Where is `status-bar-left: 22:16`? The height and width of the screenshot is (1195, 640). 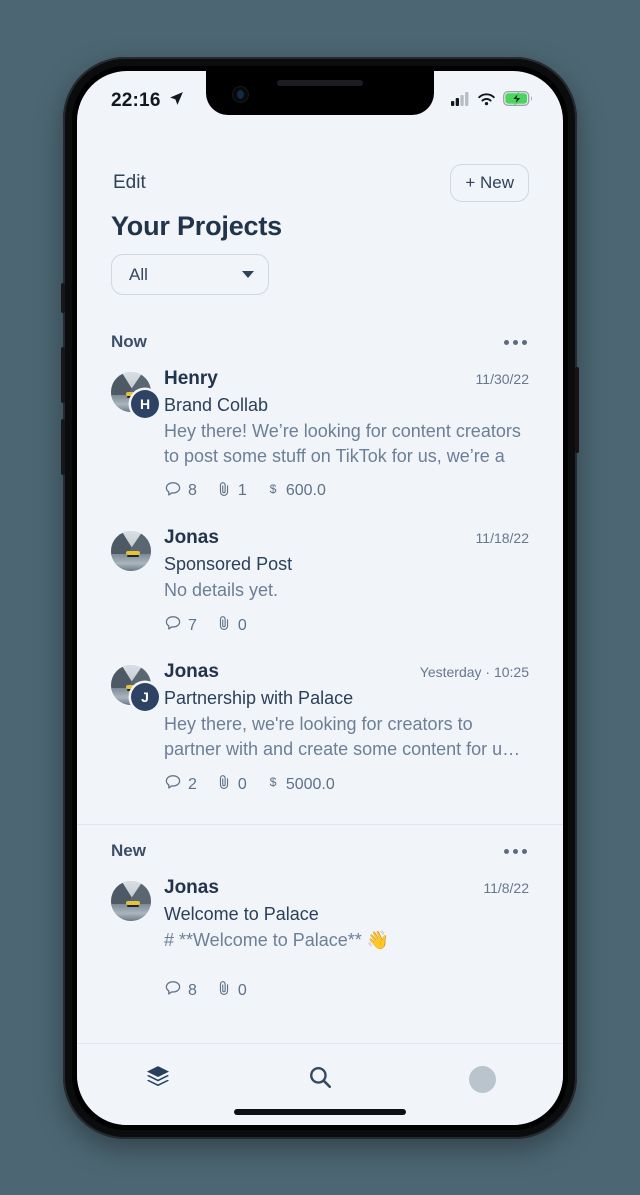 status-bar-left: 22:16 is located at coordinates (148, 101).